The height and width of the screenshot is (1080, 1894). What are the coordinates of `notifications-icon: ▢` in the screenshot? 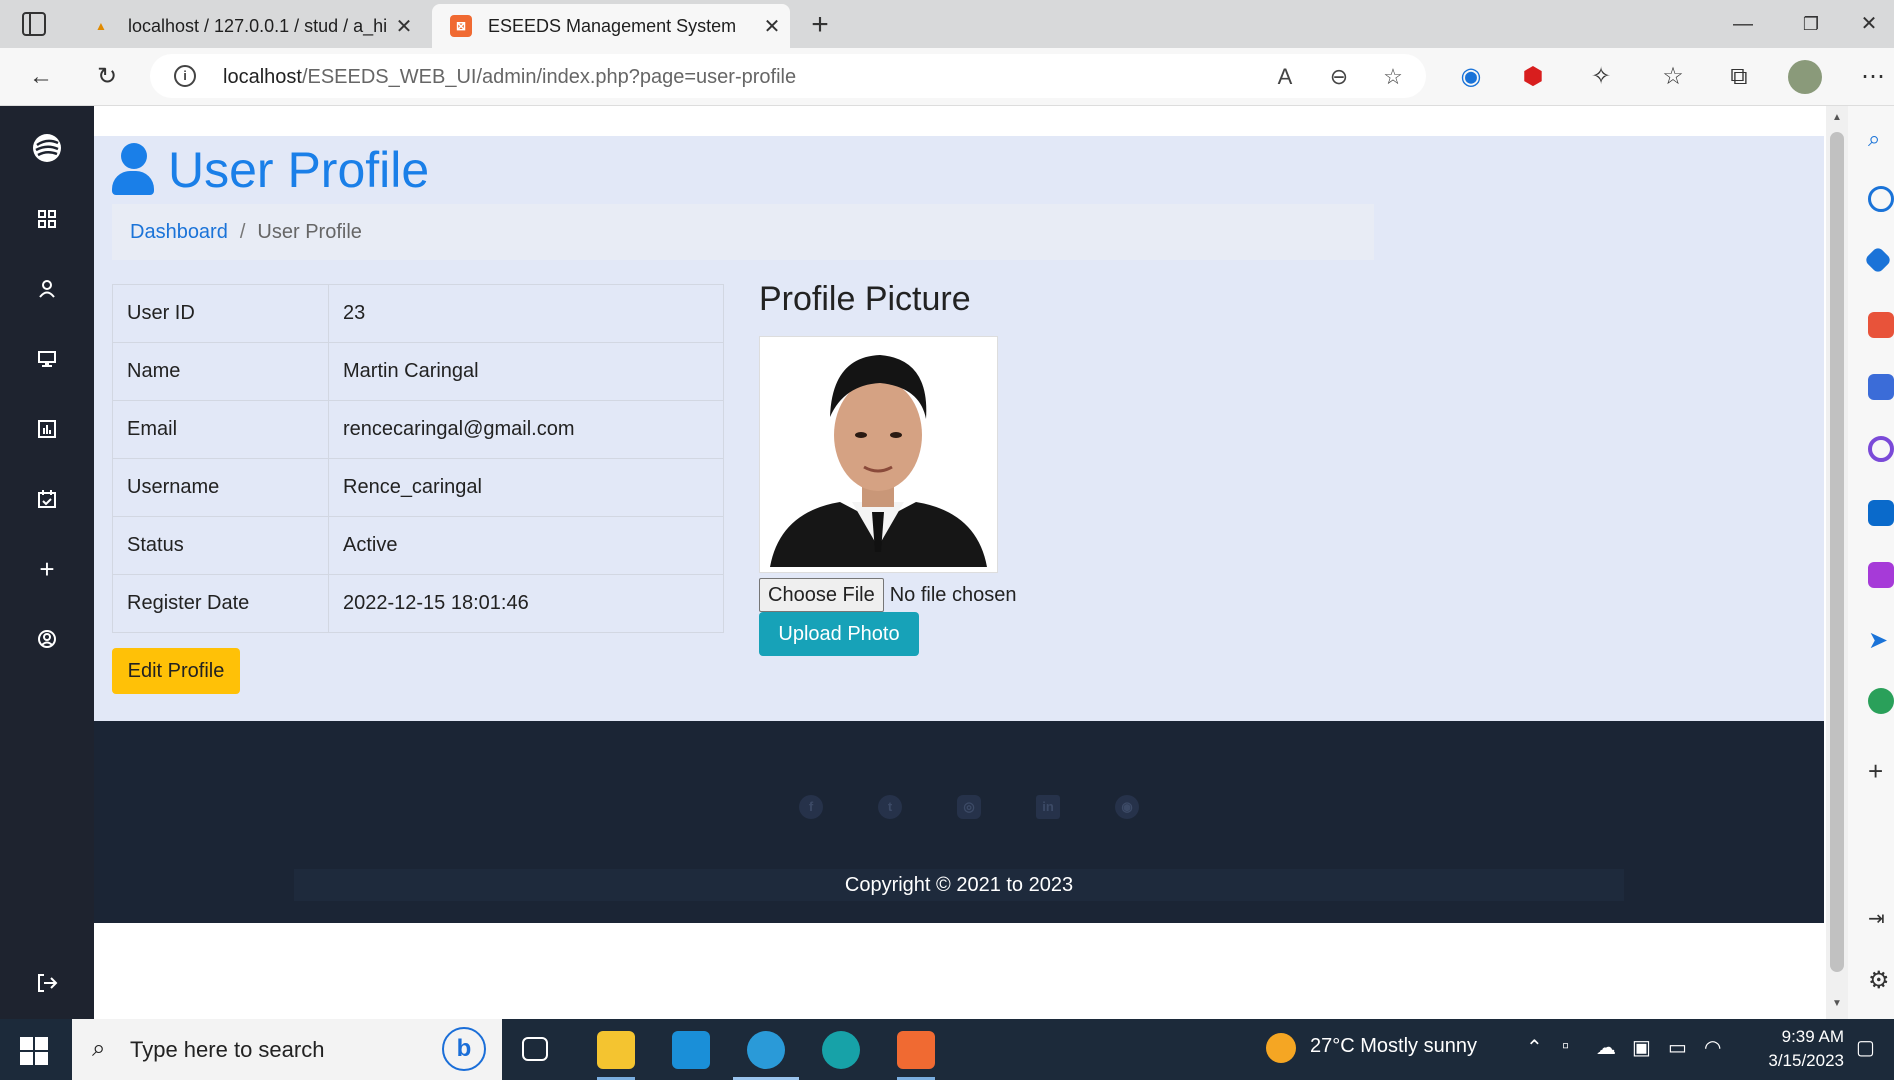 It's located at (1865, 1047).